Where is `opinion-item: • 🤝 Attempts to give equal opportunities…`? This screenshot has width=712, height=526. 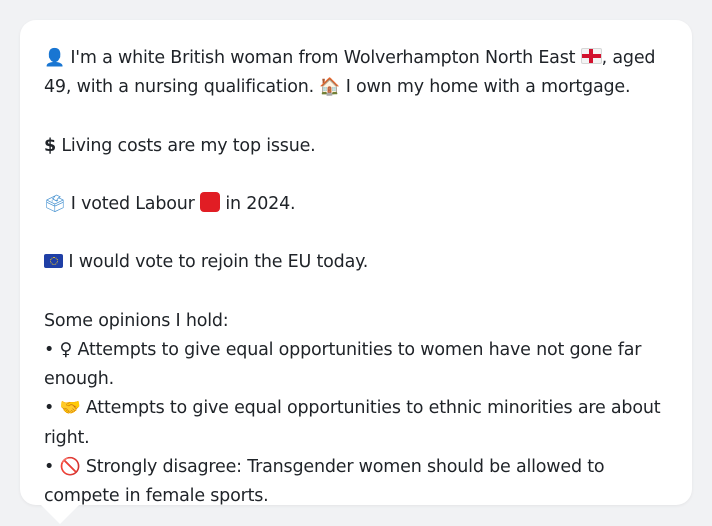 opinion-item: • 🤝 Attempts to give equal opportunities… is located at coordinates (359, 423).